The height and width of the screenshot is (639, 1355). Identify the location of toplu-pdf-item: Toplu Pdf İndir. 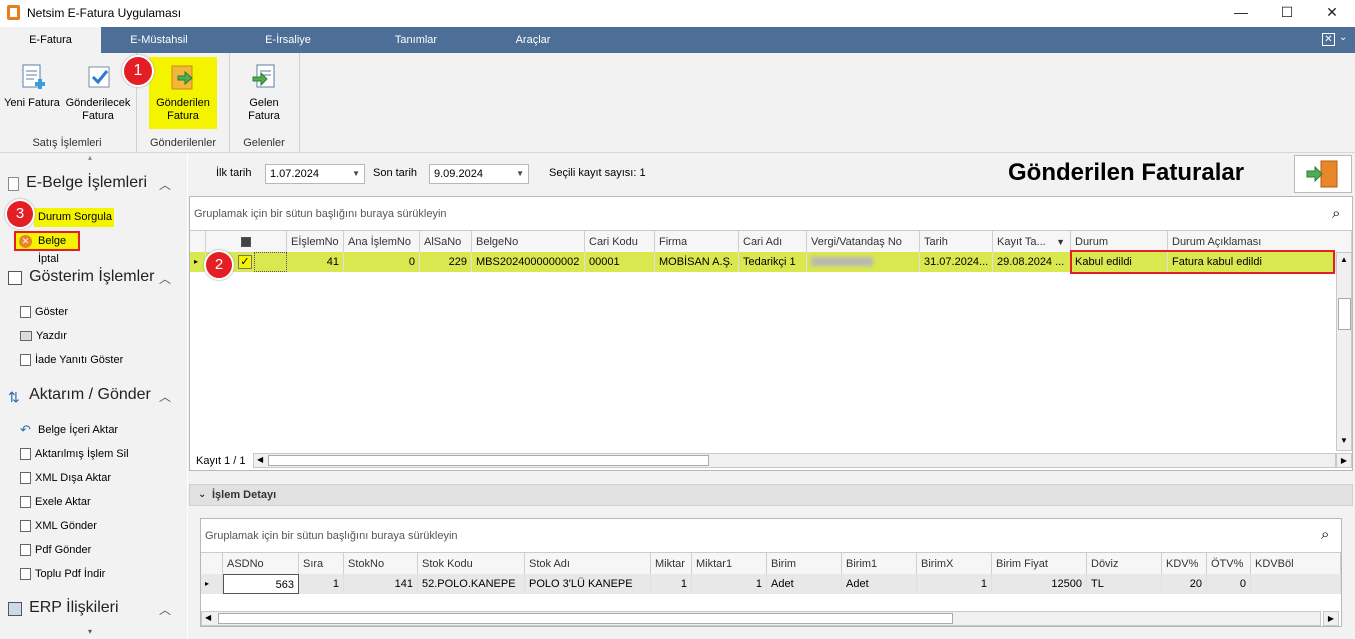
(62, 574).